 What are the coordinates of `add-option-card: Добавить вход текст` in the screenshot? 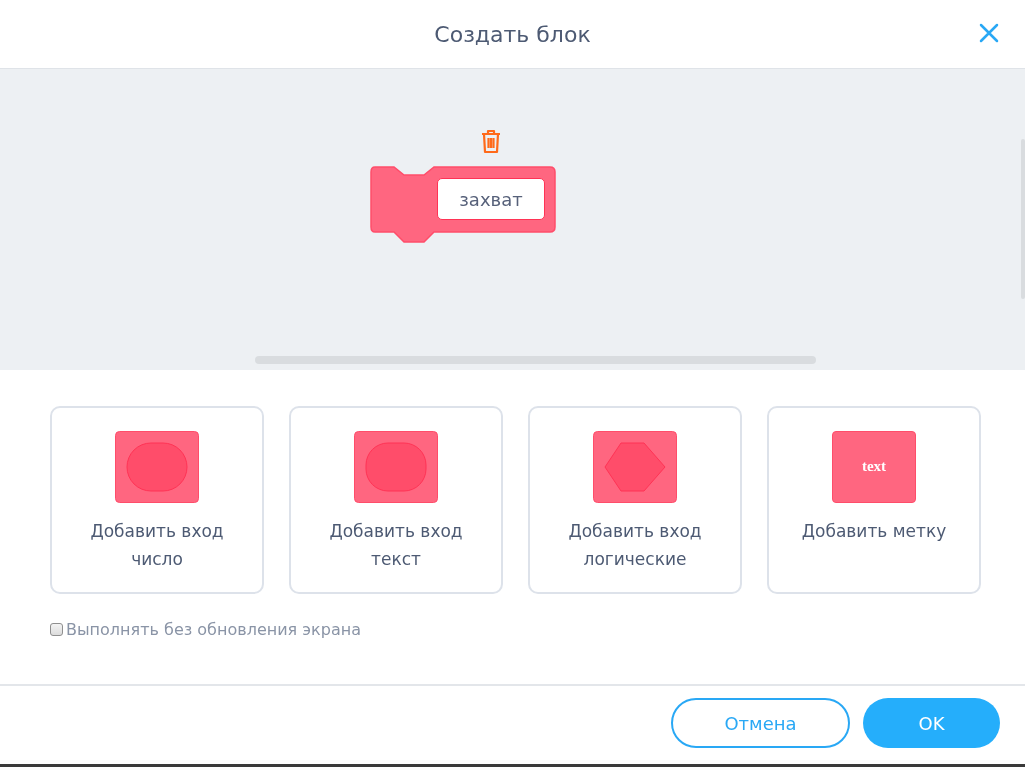 It's located at (396, 500).